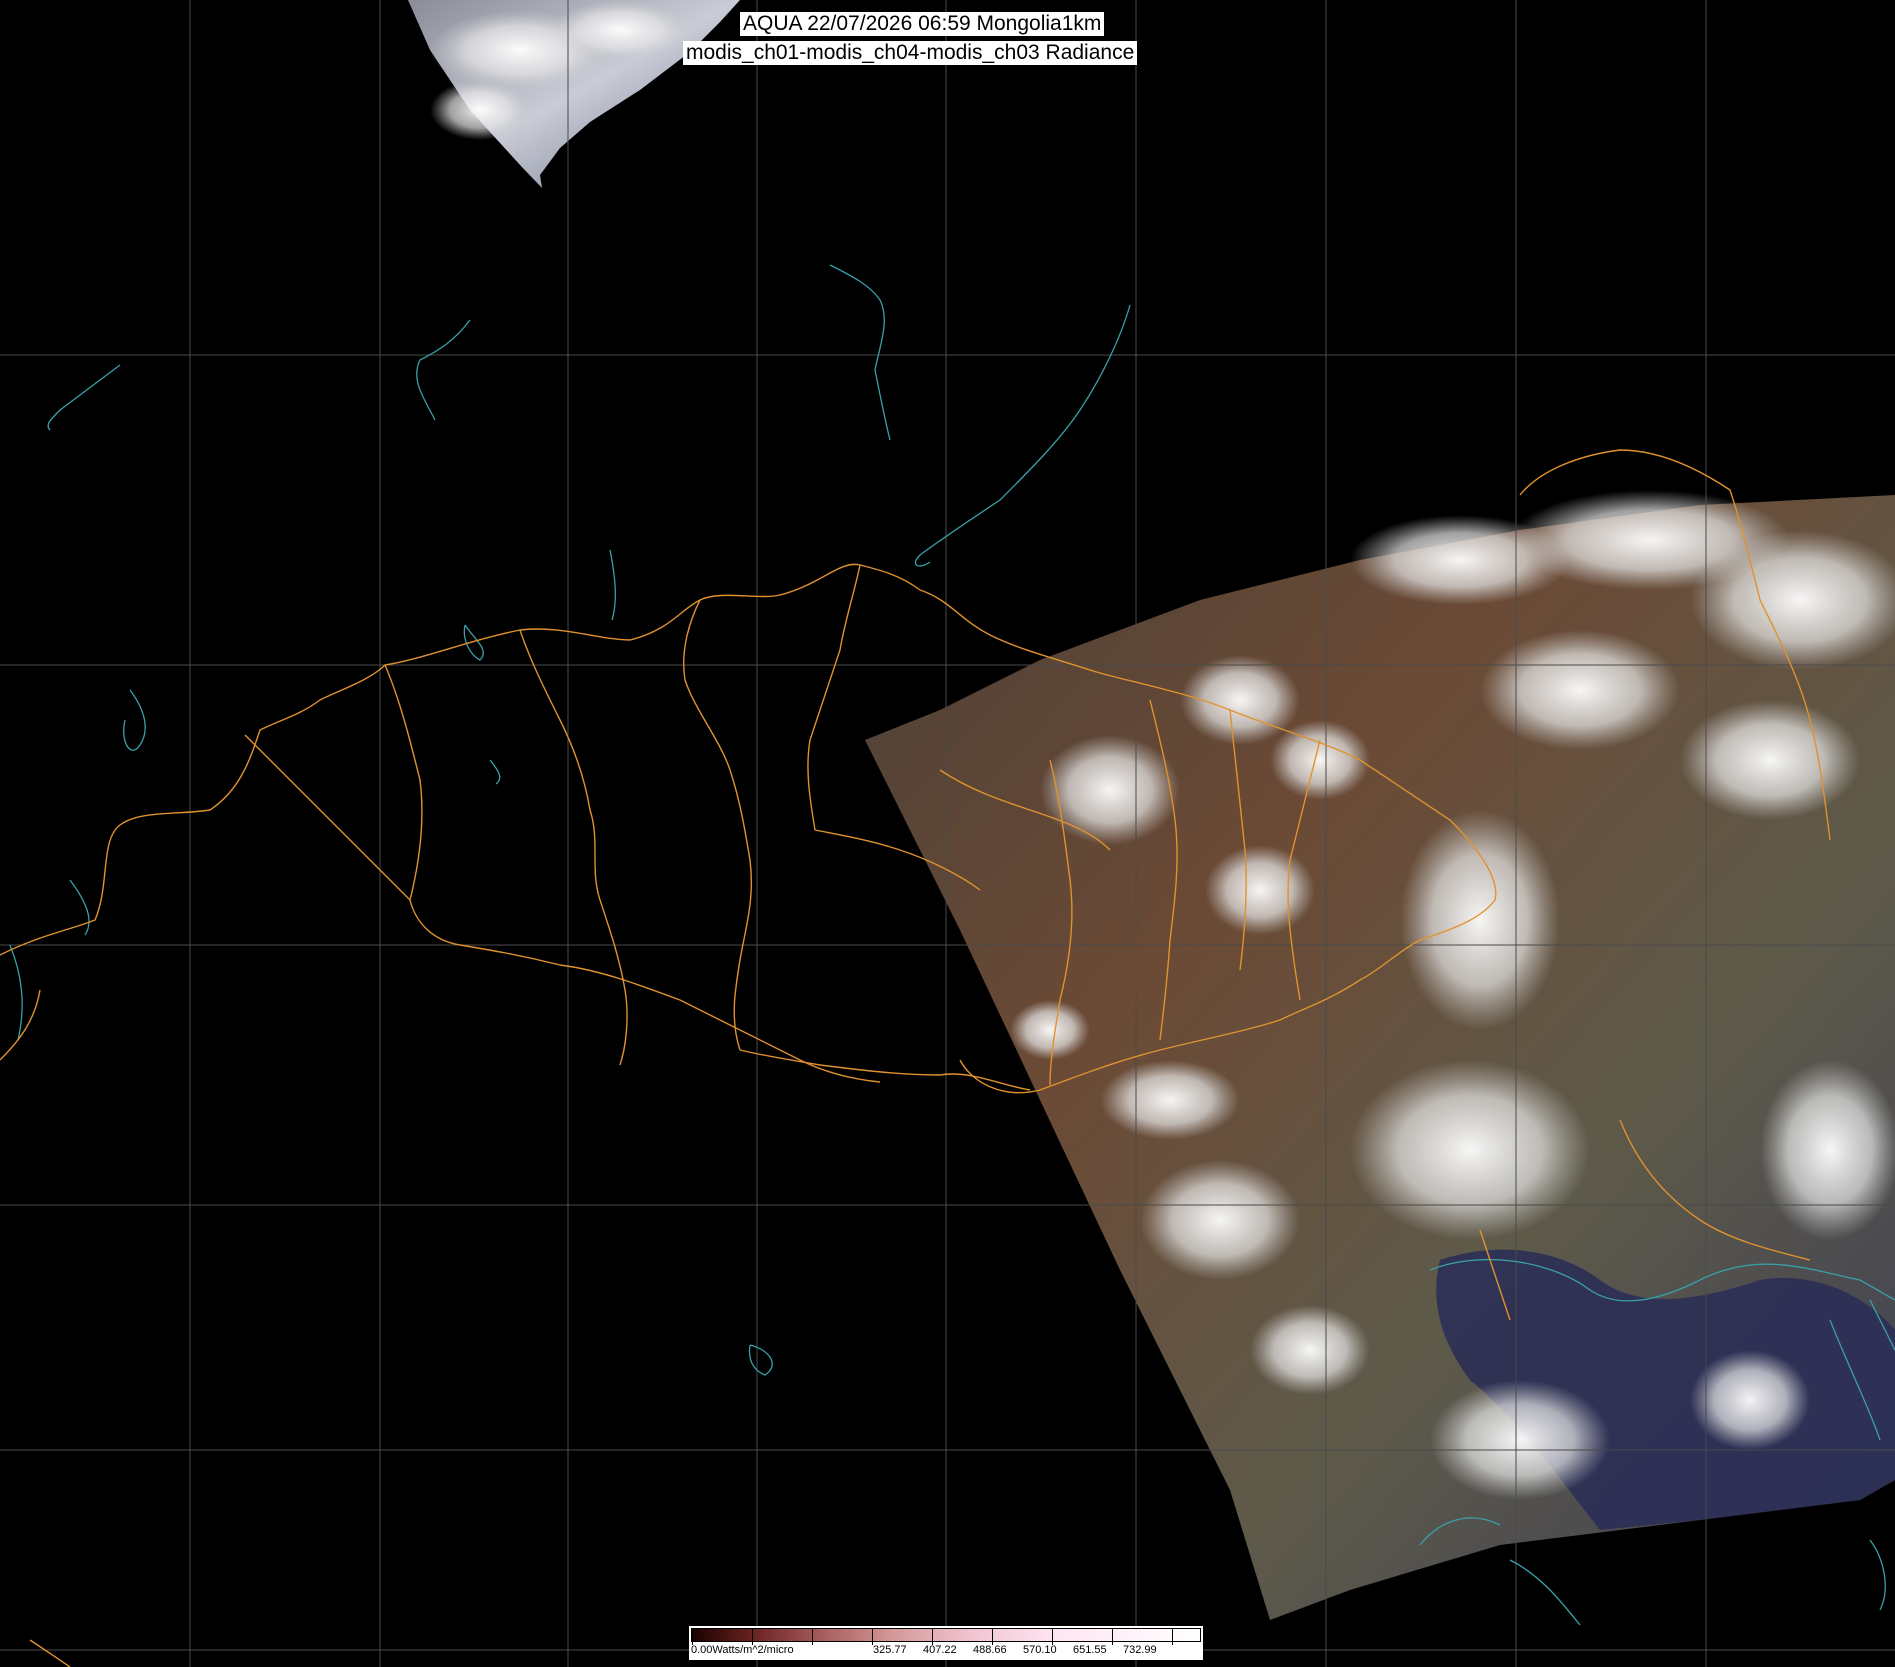  I want to click on colorbar-tick-label: 407.22, so click(940, 1650).